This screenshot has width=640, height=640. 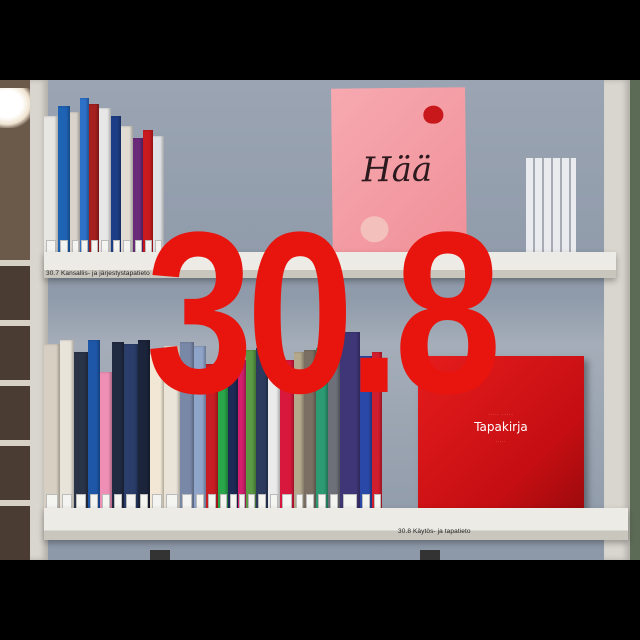 What do you see at coordinates (433, 114) in the screenshot?
I see `rose-icon` at bounding box center [433, 114].